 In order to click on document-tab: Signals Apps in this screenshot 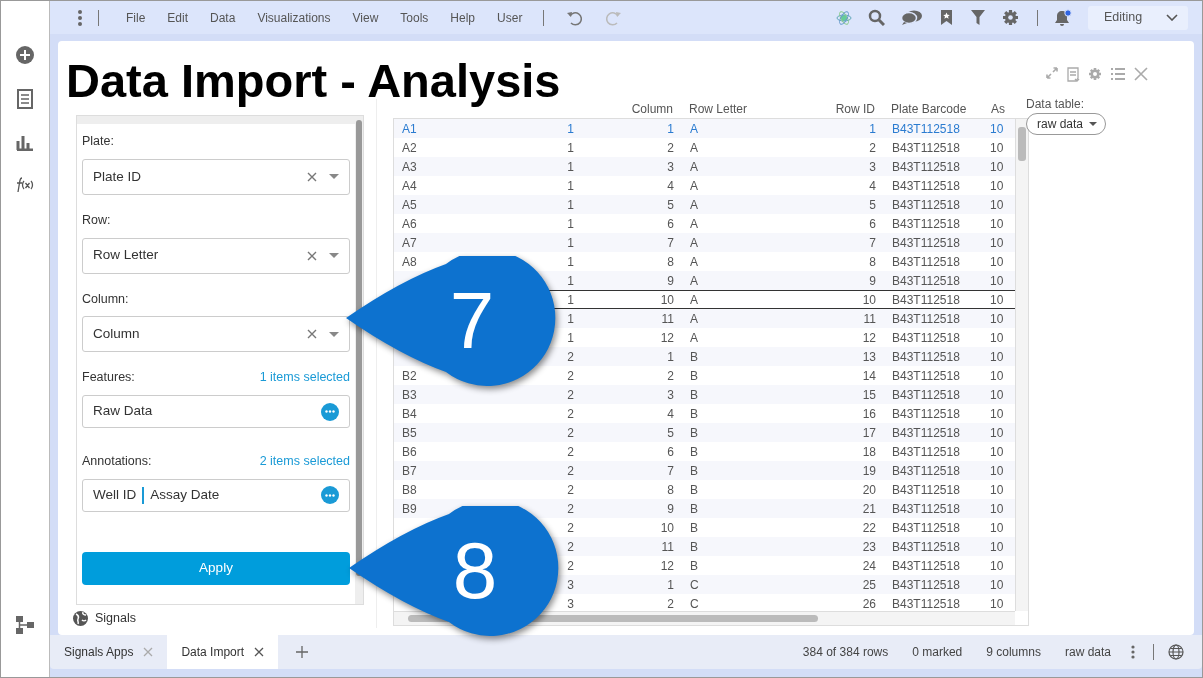, I will do `click(109, 652)`.